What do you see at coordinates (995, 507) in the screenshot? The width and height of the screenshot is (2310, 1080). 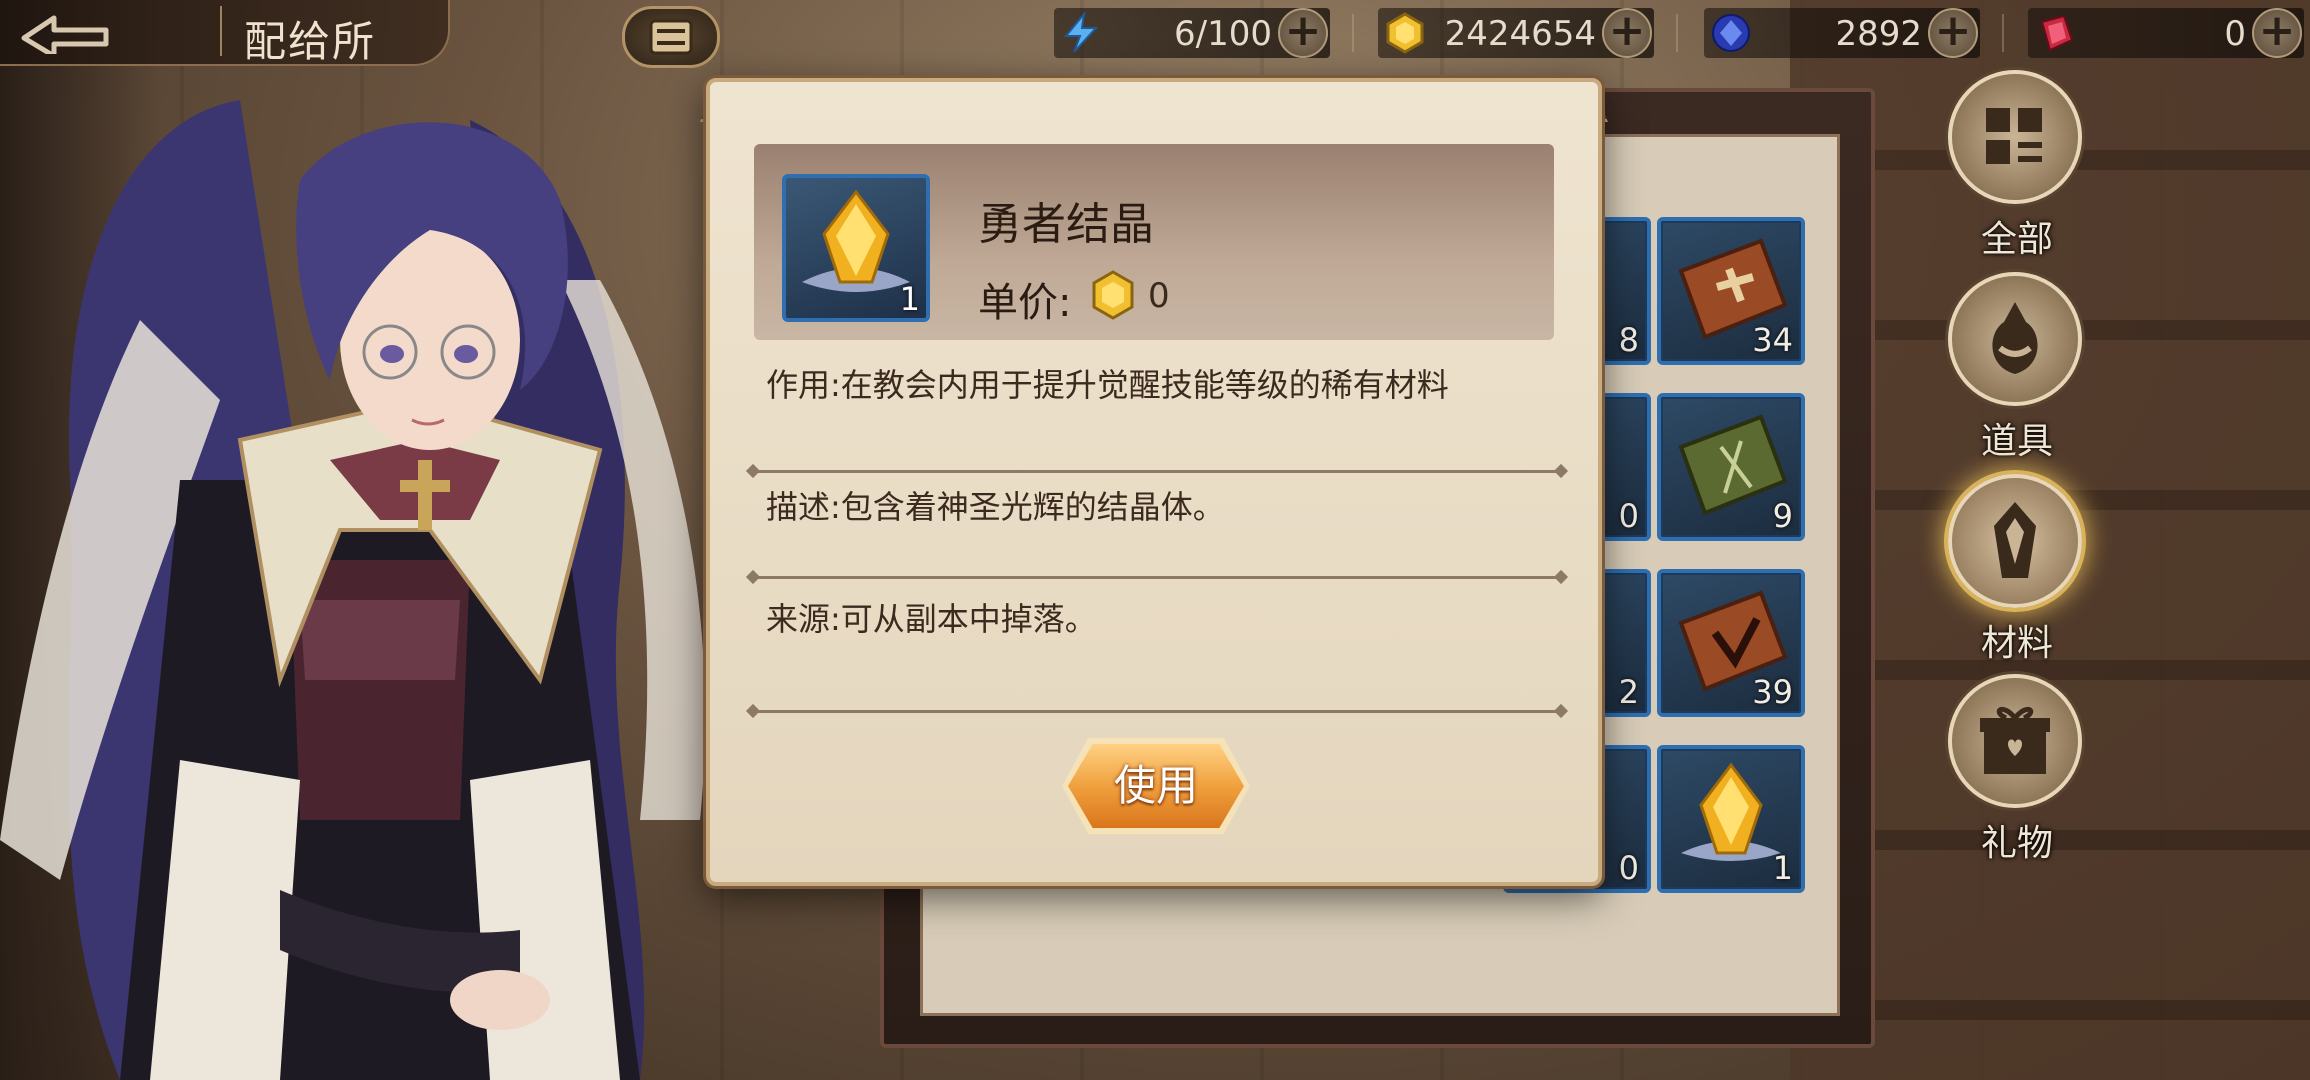 I see `item-description: 描述:包含着神圣光辉的结晶体。` at bounding box center [995, 507].